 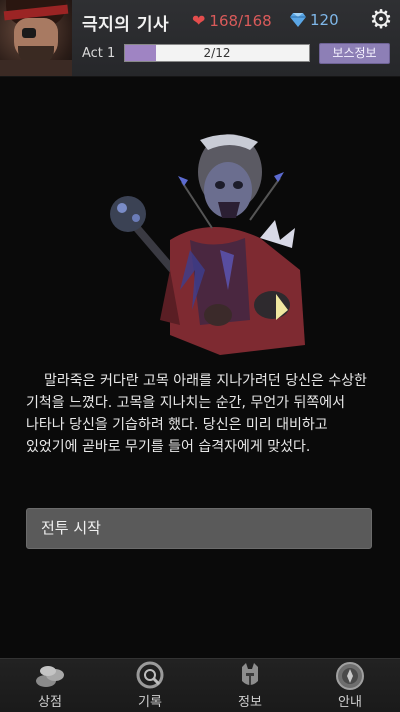 What do you see at coordinates (199, 528) in the screenshot?
I see `start-battle-button: 전투 시작` at bounding box center [199, 528].